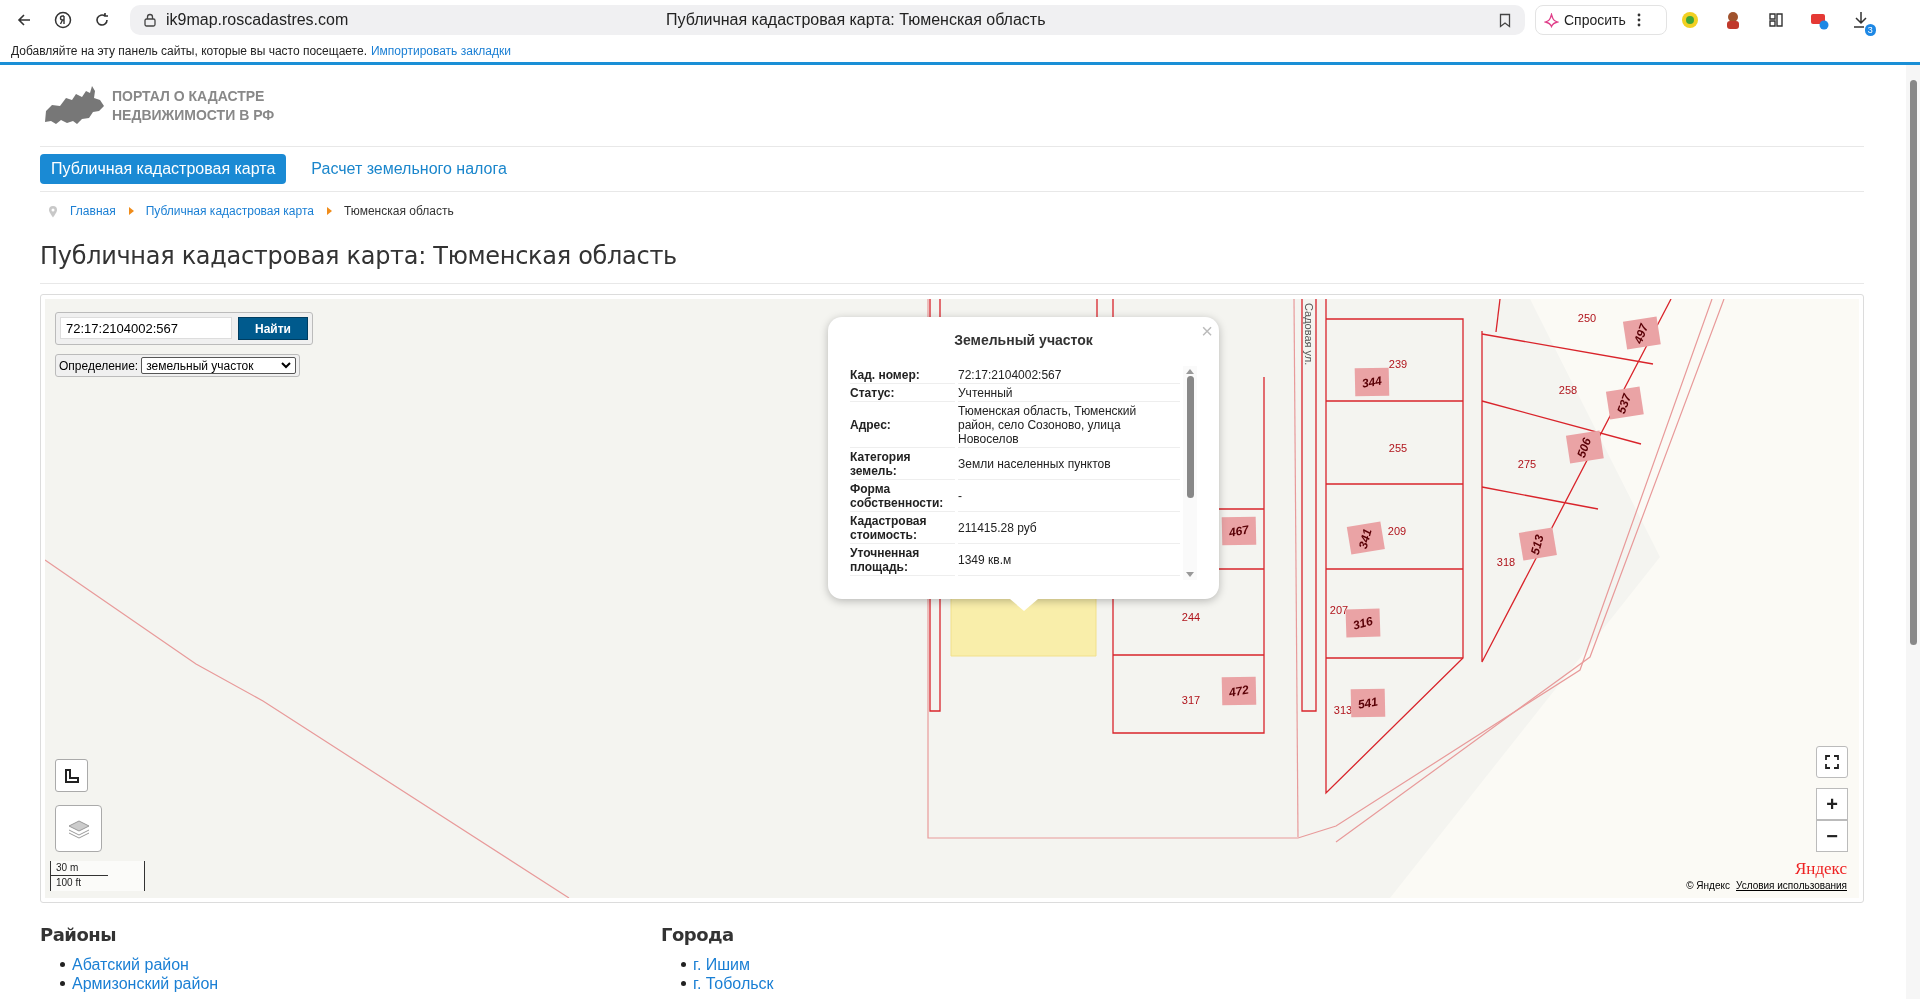  I want to click on plot-number: 258, so click(1568, 389).